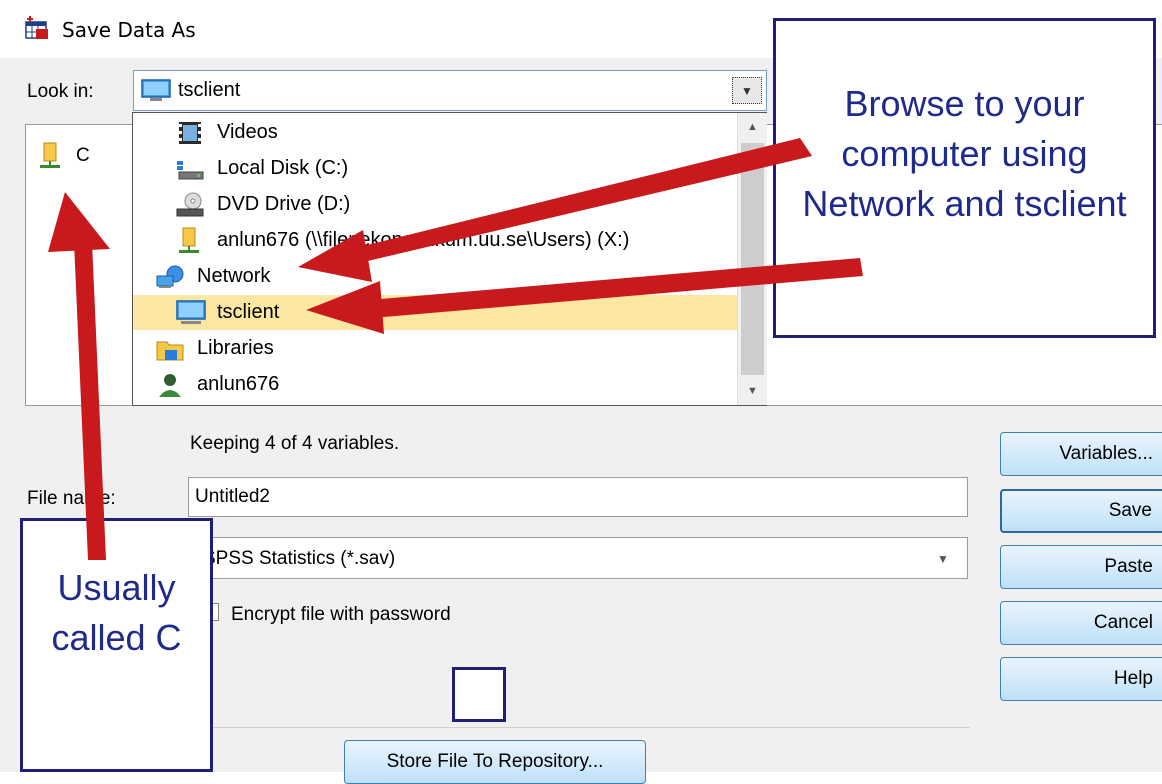 This screenshot has height=784, width=1162. I want to click on scroll-thumb, so click(752, 259).